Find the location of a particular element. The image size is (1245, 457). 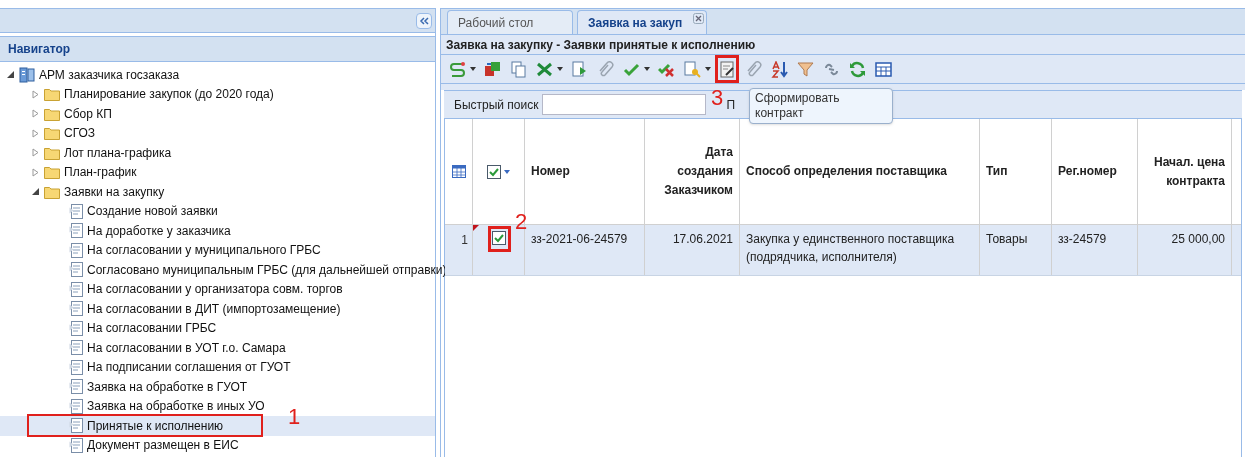

tree-item: Документ размещен в ЕИС is located at coordinates (217, 445).